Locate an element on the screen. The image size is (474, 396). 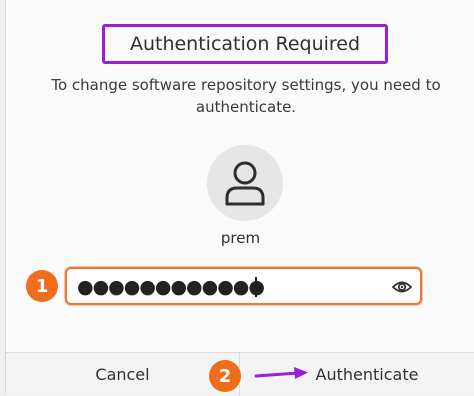
arrow-right-icon is located at coordinates (281, 373).